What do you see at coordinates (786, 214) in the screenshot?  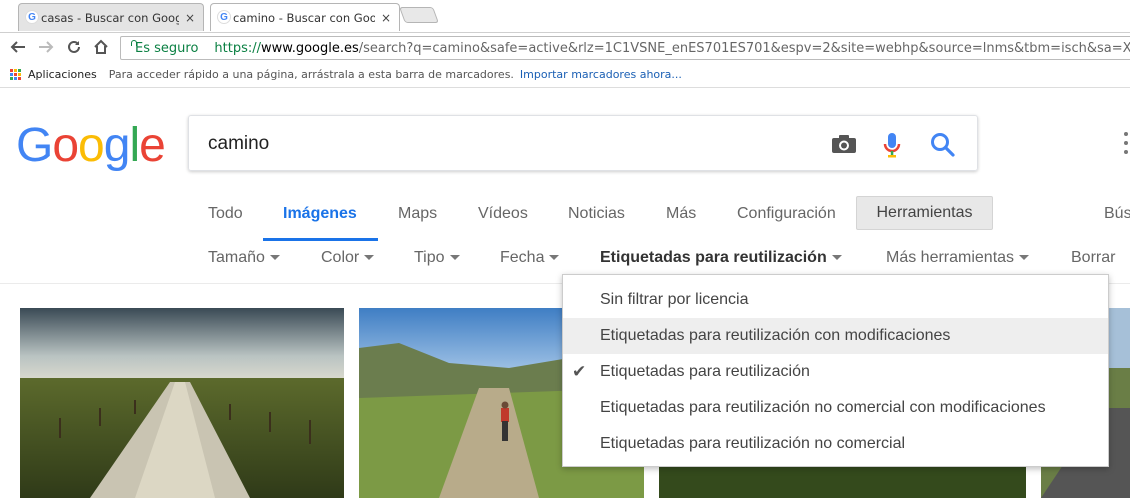 I see `tab-configuracion: Configuración` at bounding box center [786, 214].